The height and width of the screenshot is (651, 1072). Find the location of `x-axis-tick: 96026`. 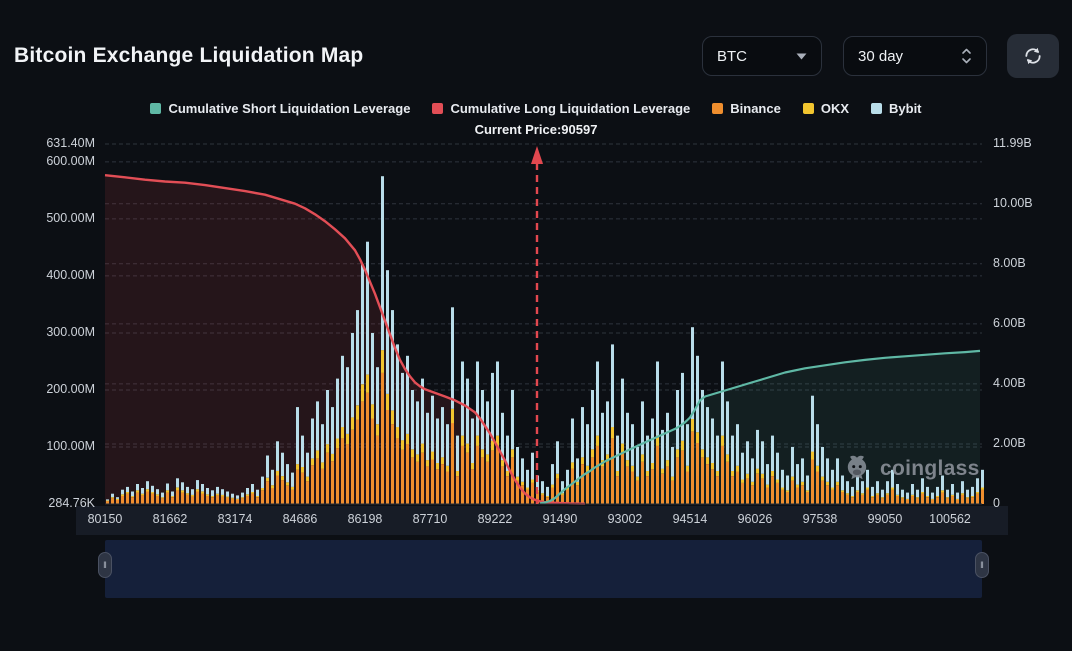

x-axis-tick: 96026 is located at coordinates (755, 519).